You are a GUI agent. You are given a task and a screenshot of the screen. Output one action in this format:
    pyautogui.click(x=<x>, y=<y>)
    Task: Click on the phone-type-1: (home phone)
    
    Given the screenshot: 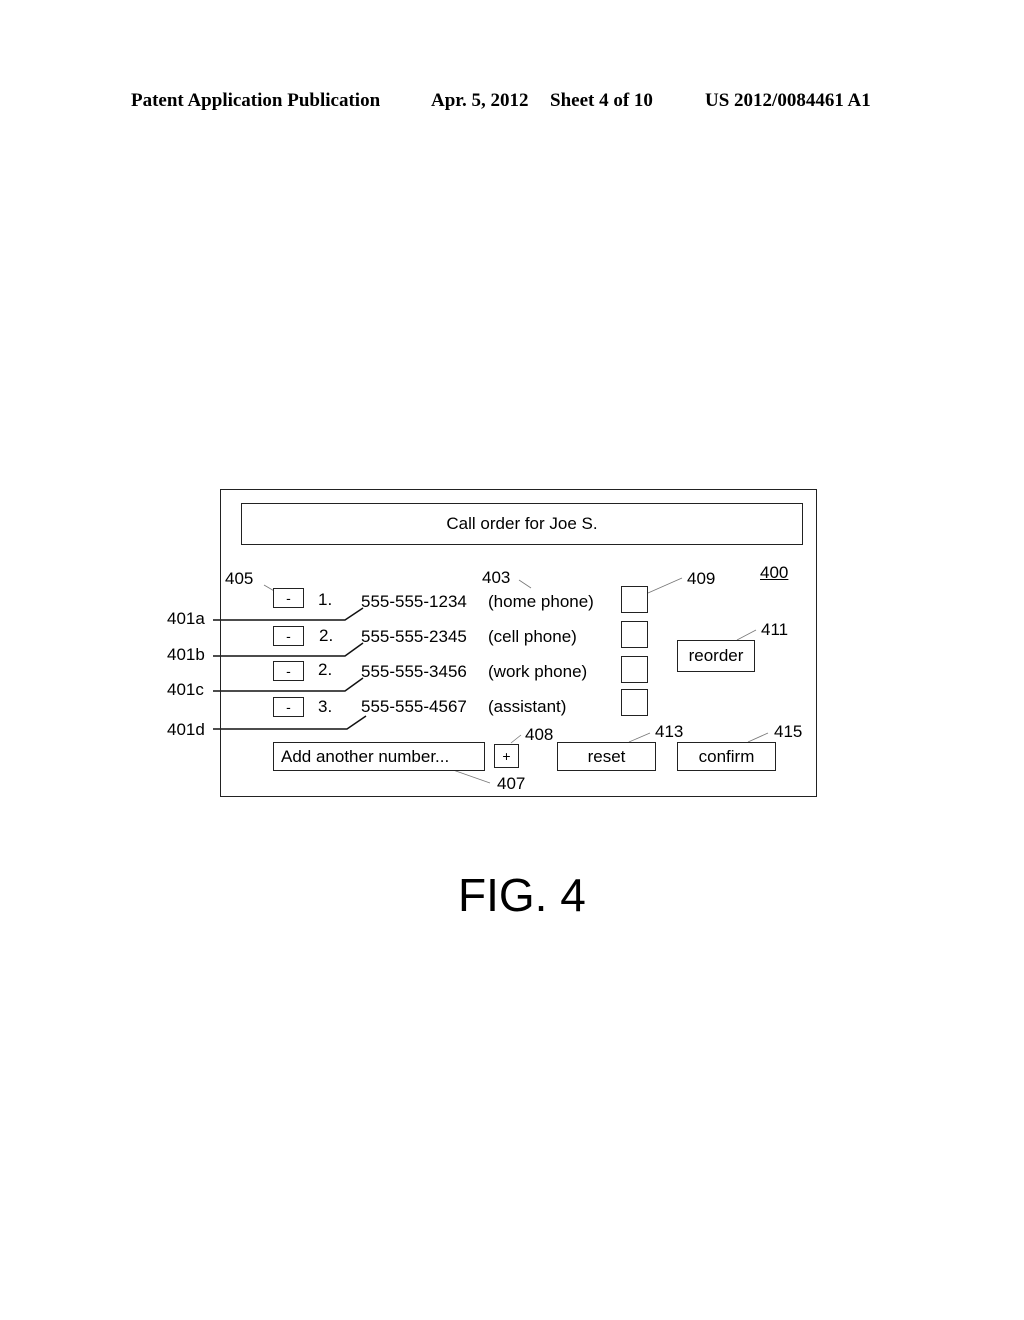 What is the action you would take?
    pyautogui.click(x=541, y=601)
    